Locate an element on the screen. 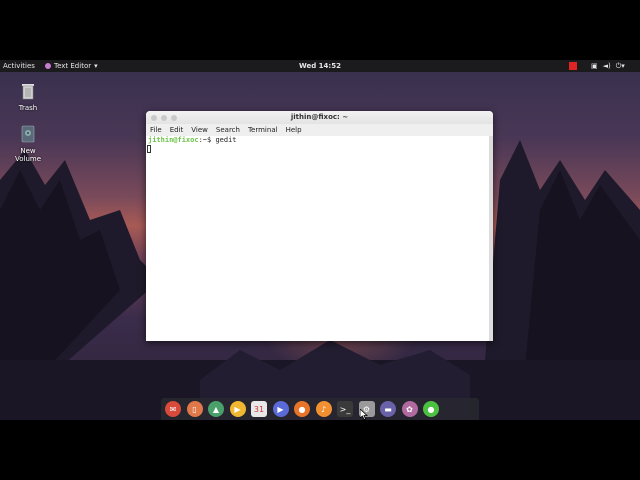 The image size is (640, 480). trash-icon is located at coordinates (28, 92).